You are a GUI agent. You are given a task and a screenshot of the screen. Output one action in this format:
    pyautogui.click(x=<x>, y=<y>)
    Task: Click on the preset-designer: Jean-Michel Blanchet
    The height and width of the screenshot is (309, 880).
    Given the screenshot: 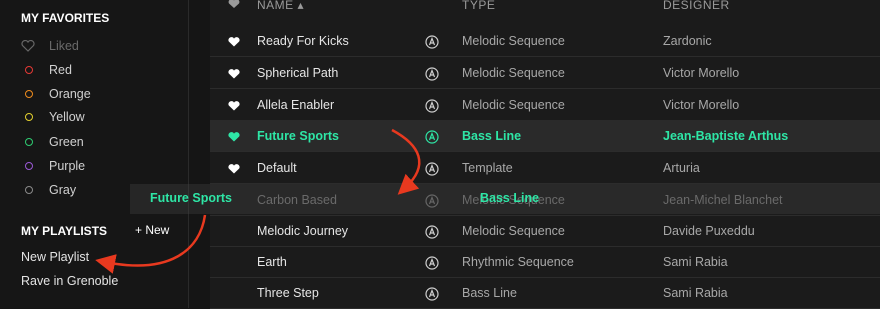 What is the action you would take?
    pyautogui.click(x=723, y=200)
    